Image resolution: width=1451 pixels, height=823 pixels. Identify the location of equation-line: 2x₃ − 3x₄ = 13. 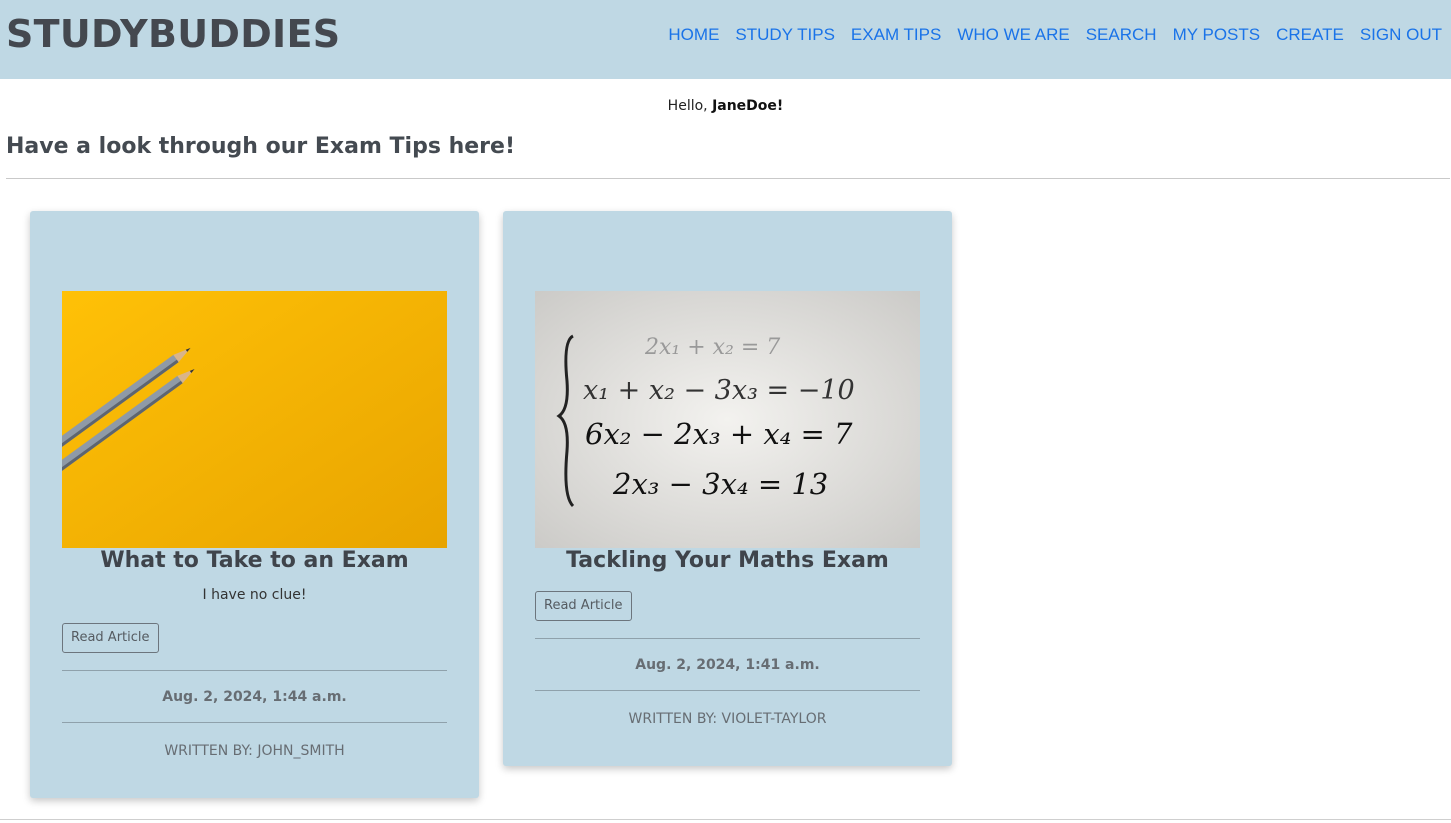
(720, 484).